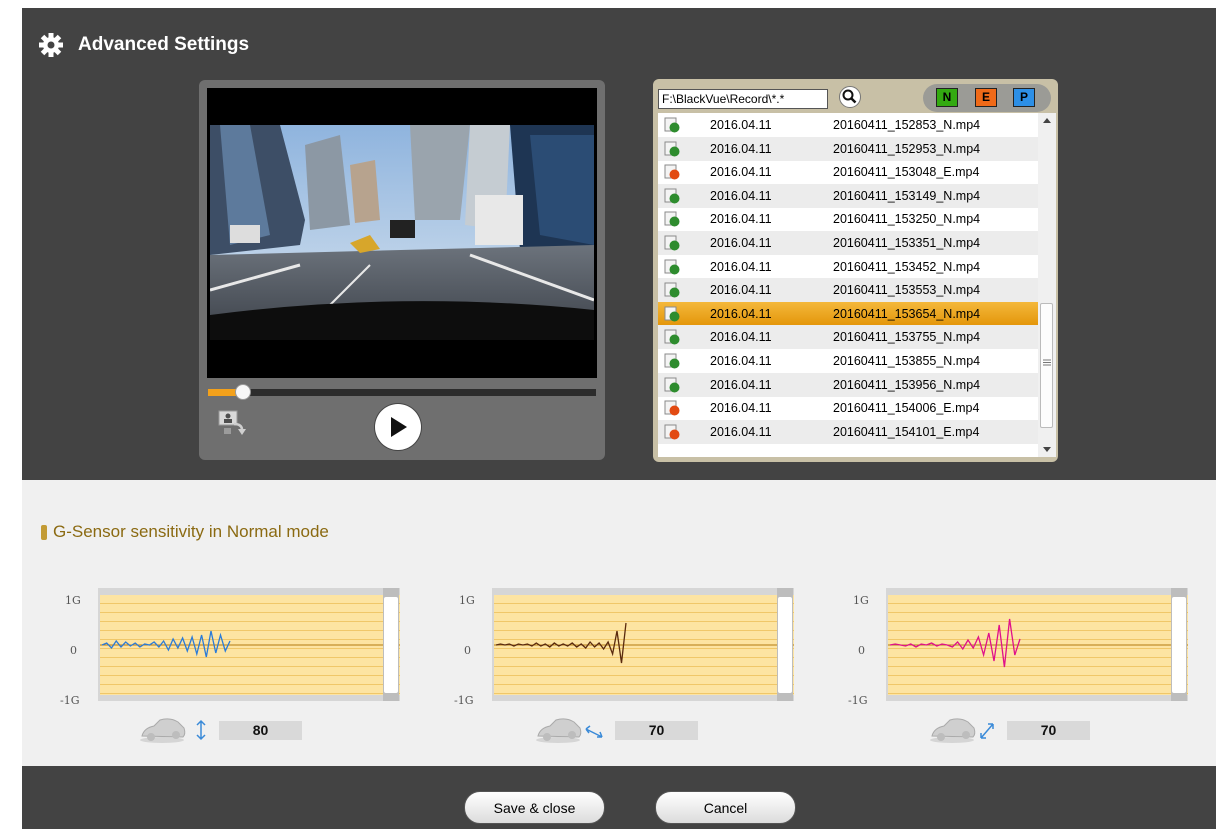 This screenshot has width=1216, height=829. What do you see at coordinates (947, 97) in the screenshot?
I see `filter-normal-button: N` at bounding box center [947, 97].